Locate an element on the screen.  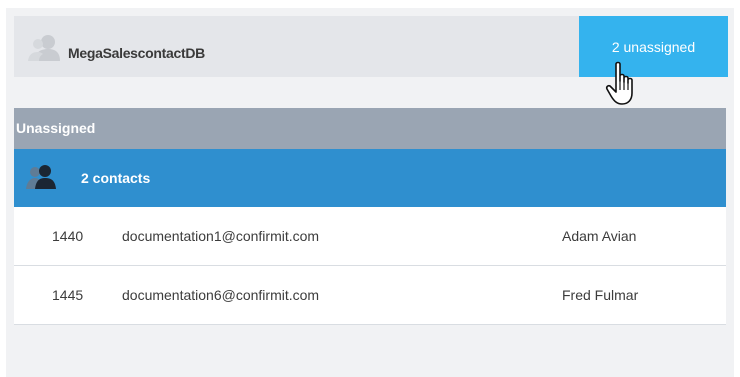
contact-id: 1445 is located at coordinates (68, 295).